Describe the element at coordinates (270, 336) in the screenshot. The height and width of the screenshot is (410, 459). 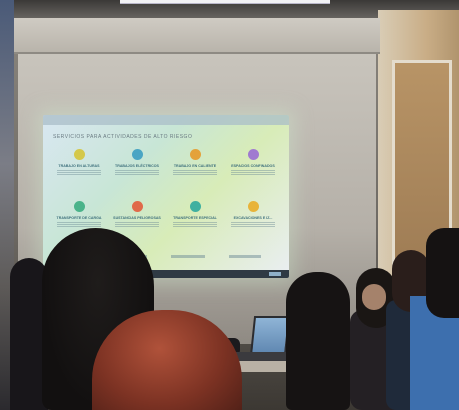
I see `laptop-screen` at that location.